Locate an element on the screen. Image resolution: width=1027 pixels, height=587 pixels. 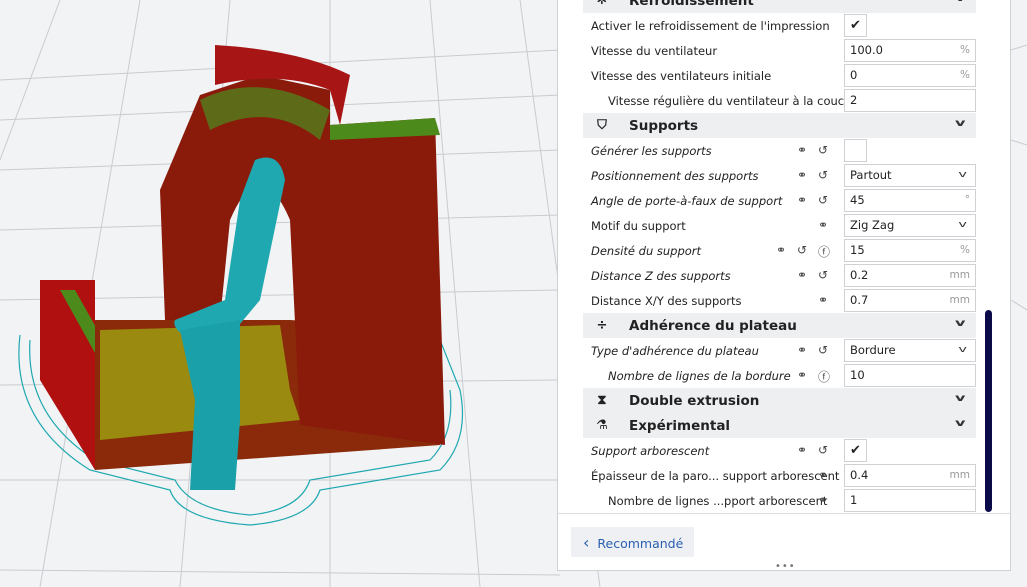
setting-row: Angle de porte-à-faux de support ⚭ ↺ 45 ° is located at coordinates (779, 200).